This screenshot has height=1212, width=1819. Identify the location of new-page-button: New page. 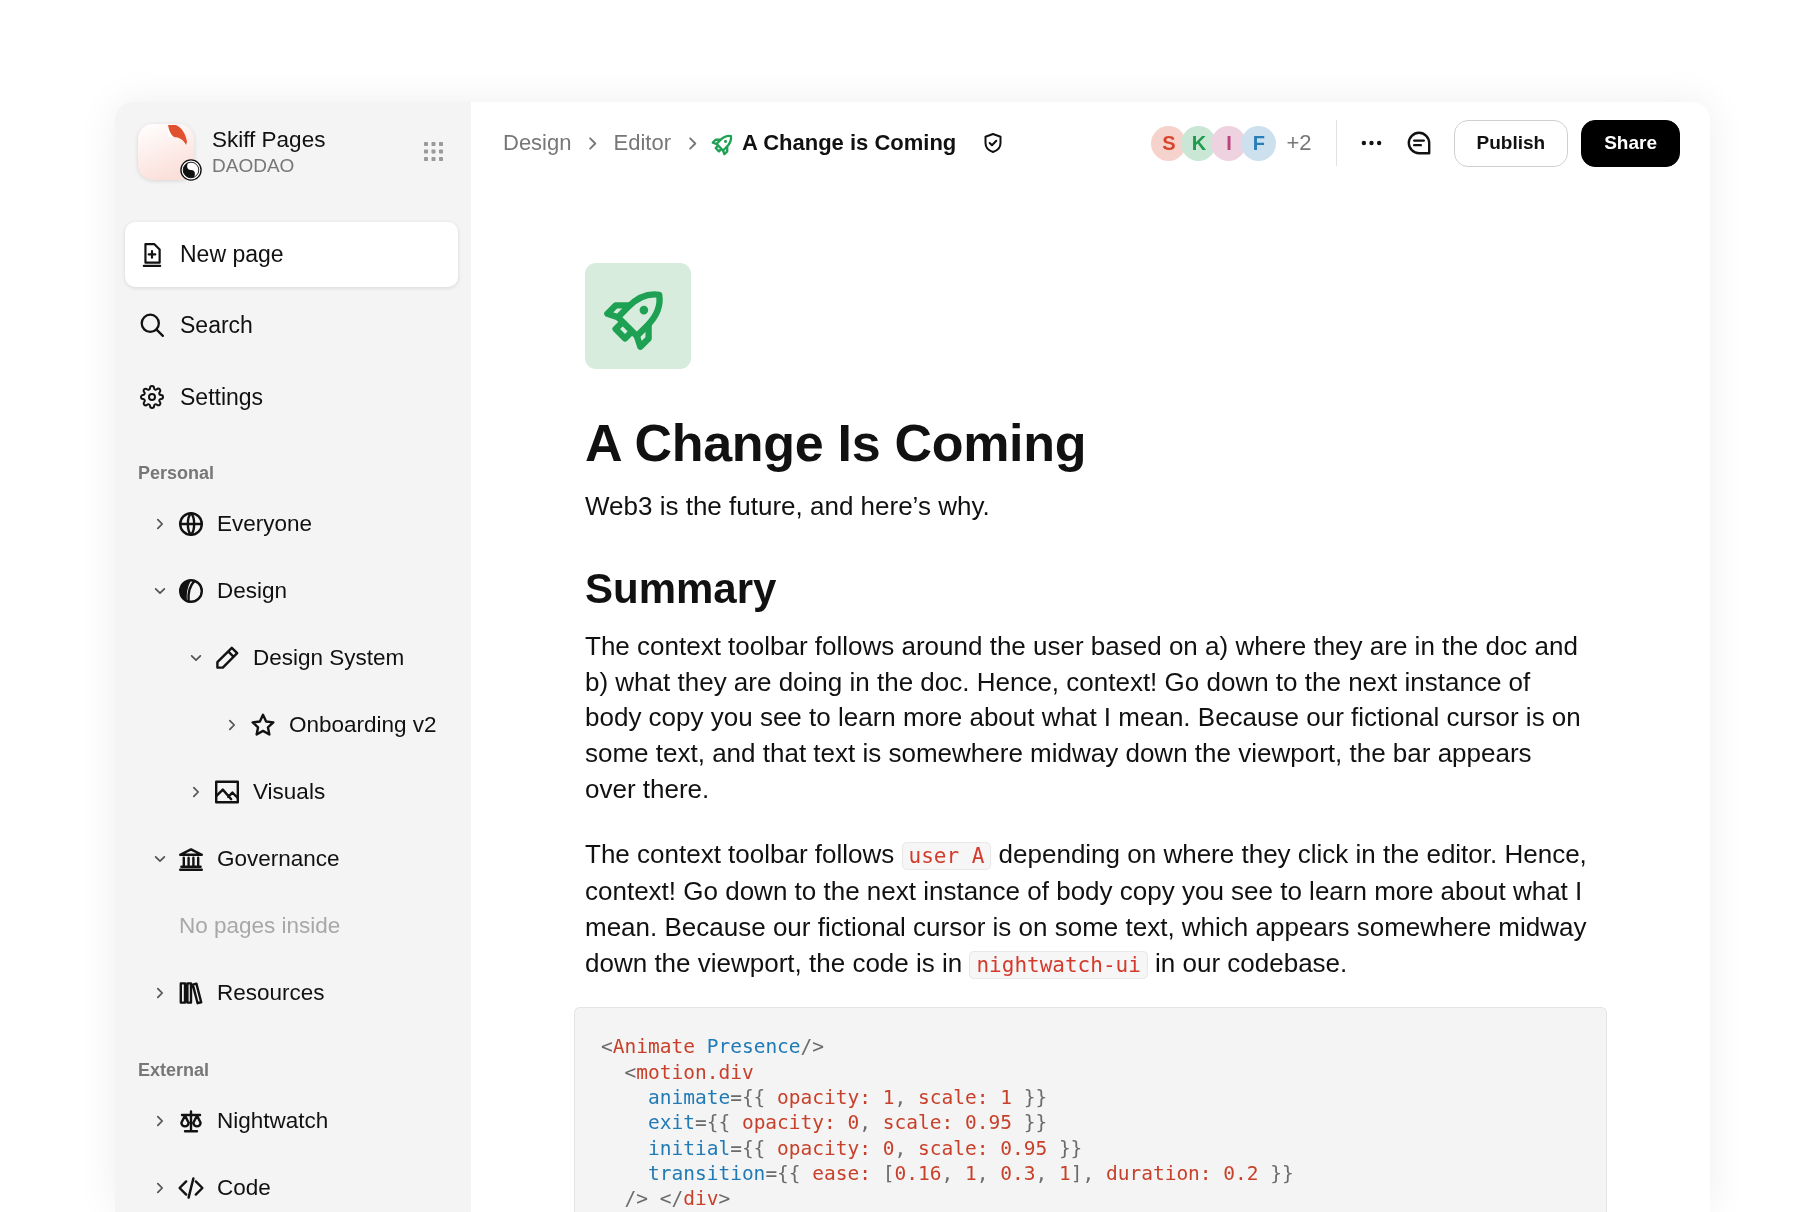
(291, 254).